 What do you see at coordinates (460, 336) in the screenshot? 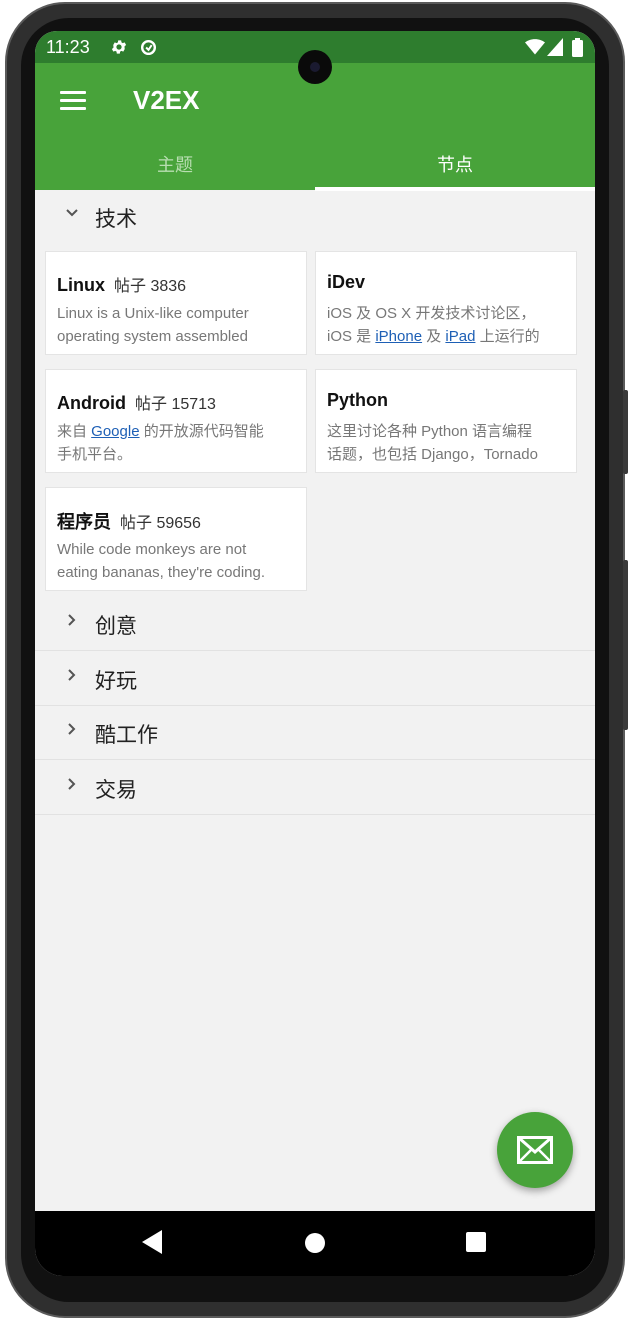
I see `ipad-link: iPad` at bounding box center [460, 336].